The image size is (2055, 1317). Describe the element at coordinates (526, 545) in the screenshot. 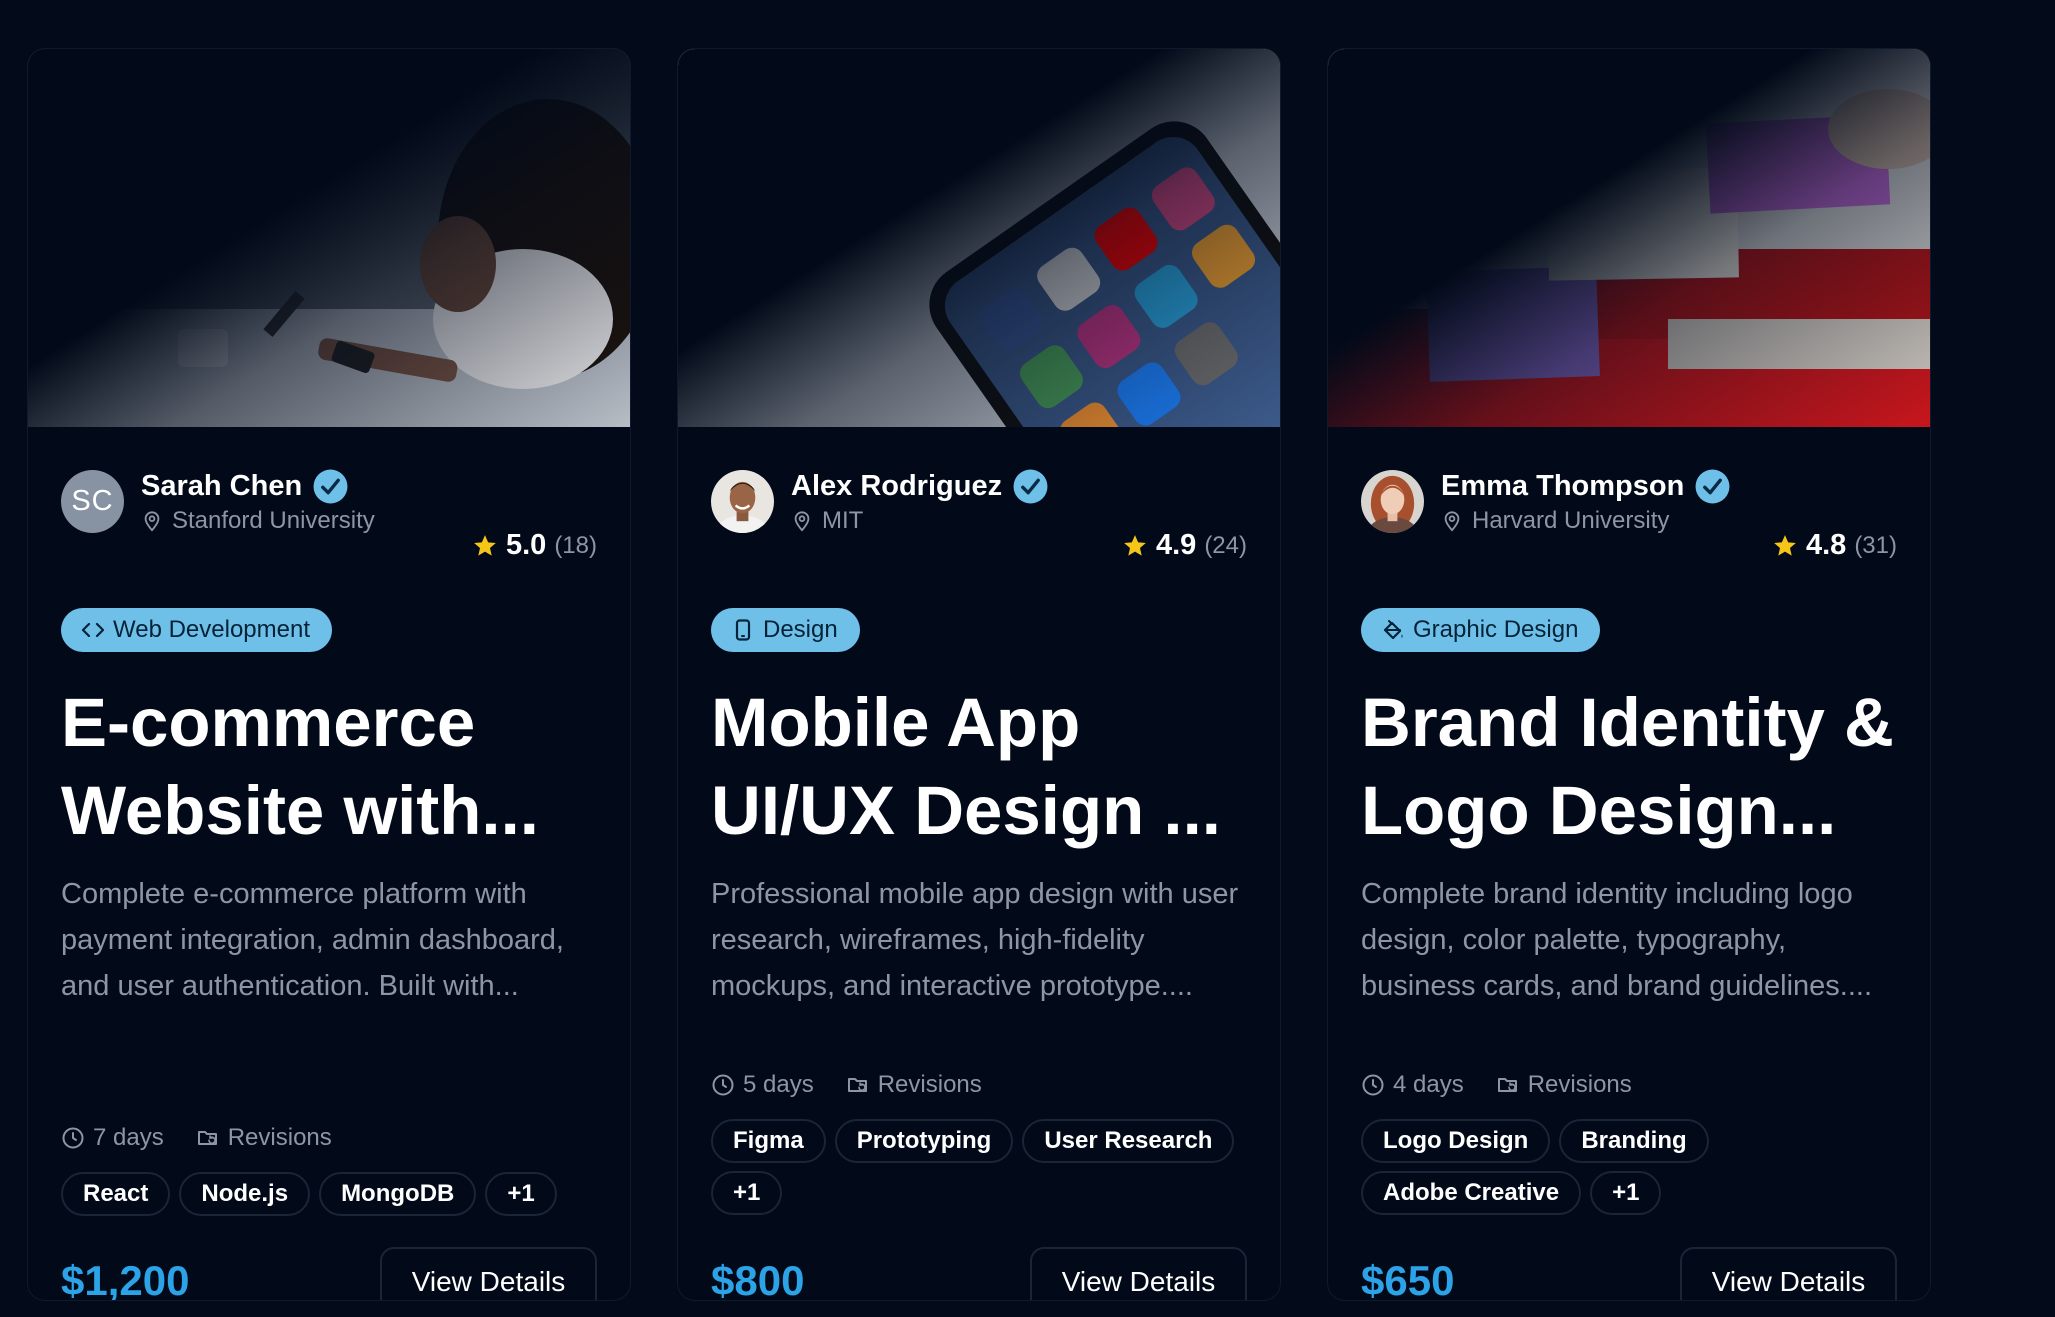

I see `rating-value: 5.0` at that location.